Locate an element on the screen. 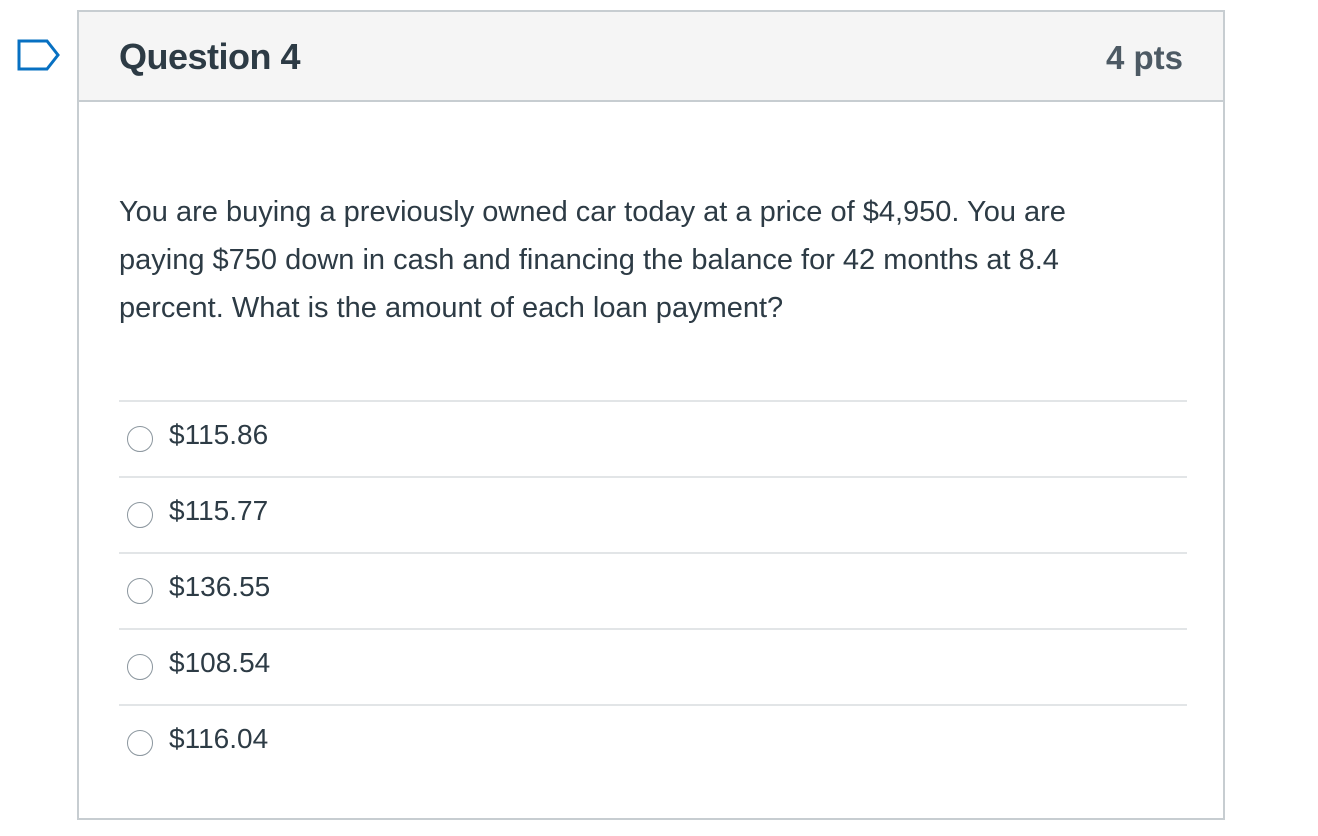 Image resolution: width=1318 pixels, height=836 pixels. answer-label: $136.55 is located at coordinates (220, 586).